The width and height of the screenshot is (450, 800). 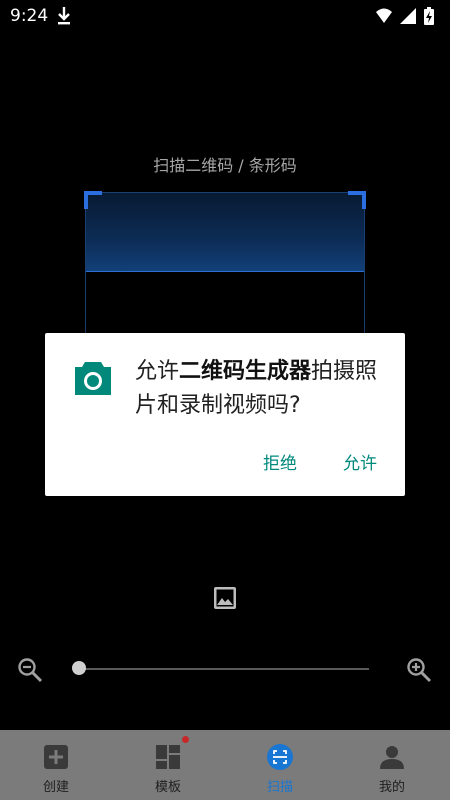 I want to click on zoom-slider-thumb, so click(x=79, y=668).